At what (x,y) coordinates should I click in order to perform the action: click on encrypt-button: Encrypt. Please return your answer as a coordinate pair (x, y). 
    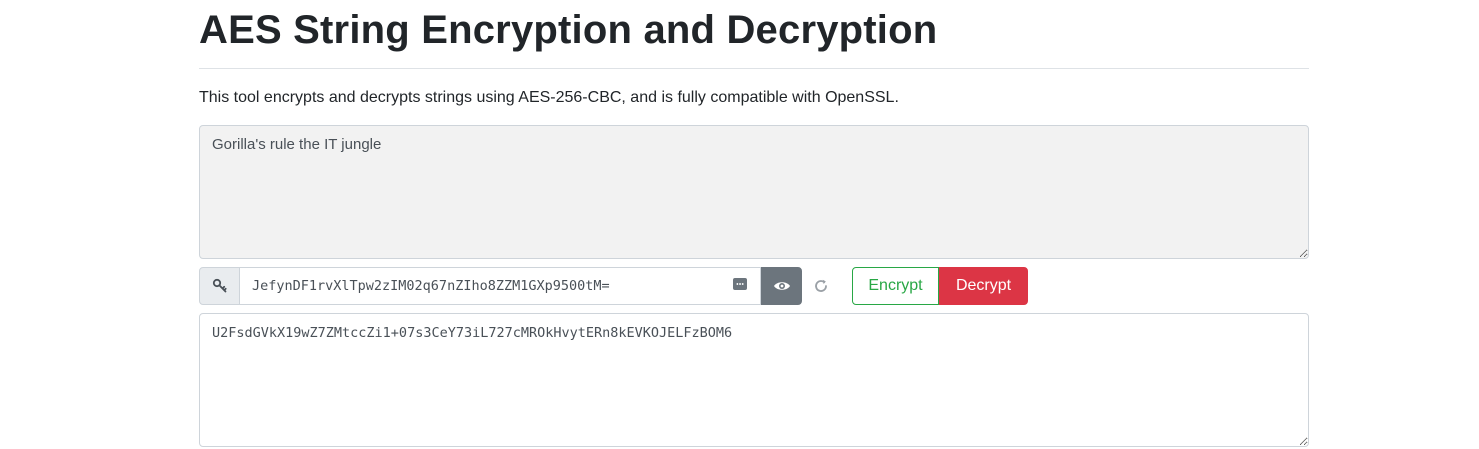
    Looking at the image, I should click on (895, 286).